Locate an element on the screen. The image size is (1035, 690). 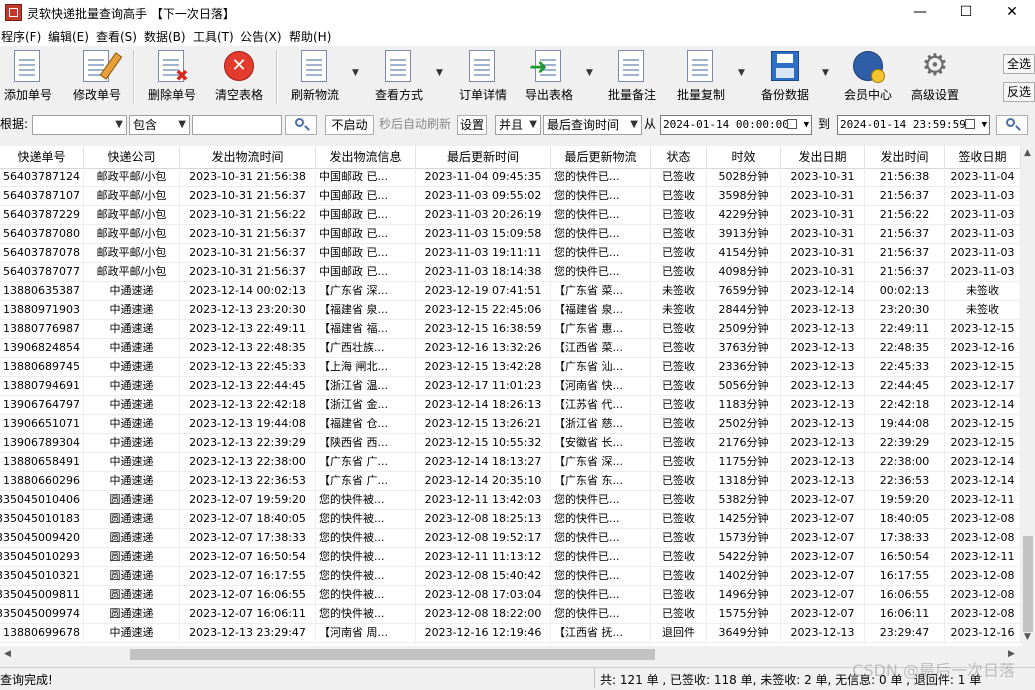
view-mode-button: 查看方式 is located at coordinates (399, 78).